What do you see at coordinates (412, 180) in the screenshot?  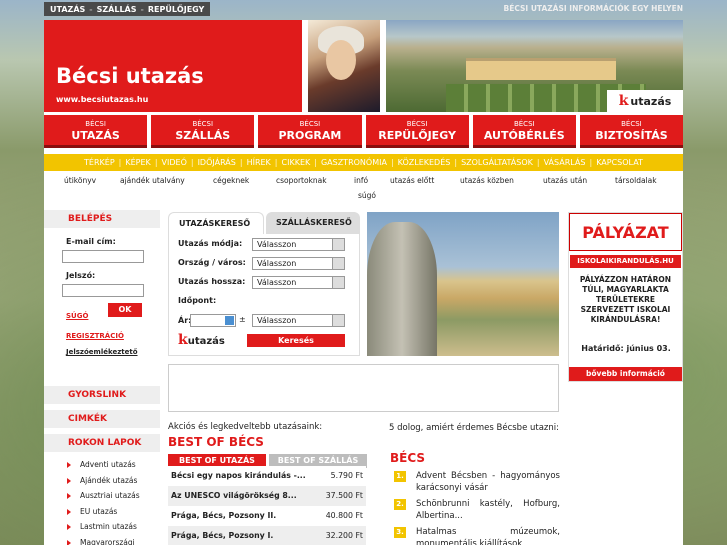 I see `subnav-utazas-elott: utazás előtt` at bounding box center [412, 180].